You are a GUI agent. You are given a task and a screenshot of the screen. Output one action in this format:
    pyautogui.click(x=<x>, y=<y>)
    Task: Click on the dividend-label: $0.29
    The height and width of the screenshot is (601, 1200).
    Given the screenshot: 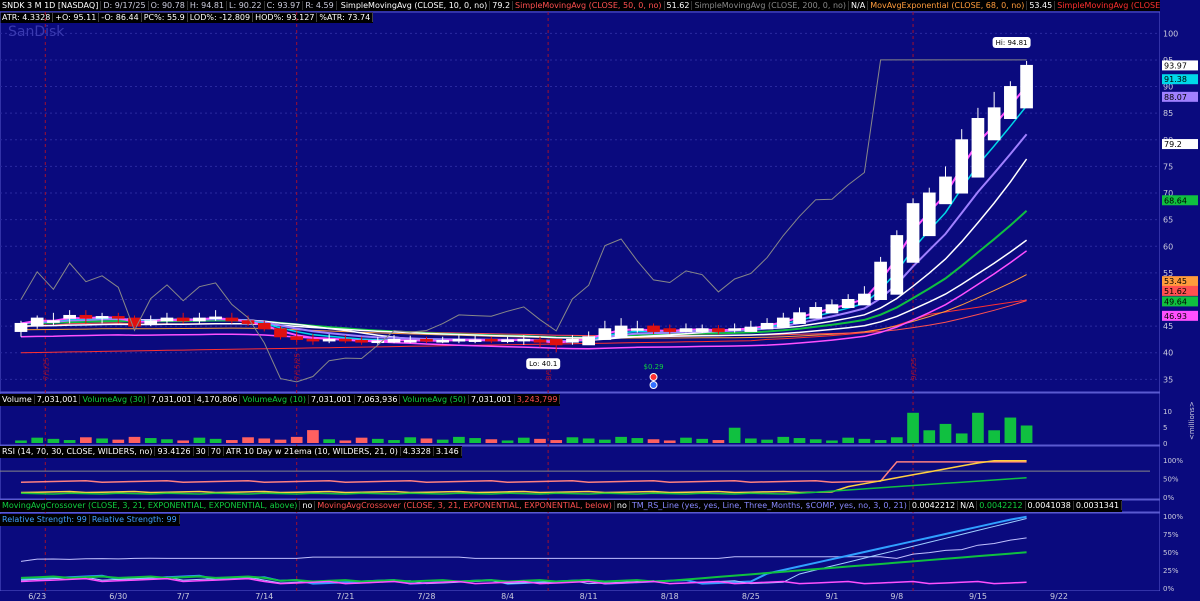 What is the action you would take?
    pyautogui.click(x=654, y=367)
    